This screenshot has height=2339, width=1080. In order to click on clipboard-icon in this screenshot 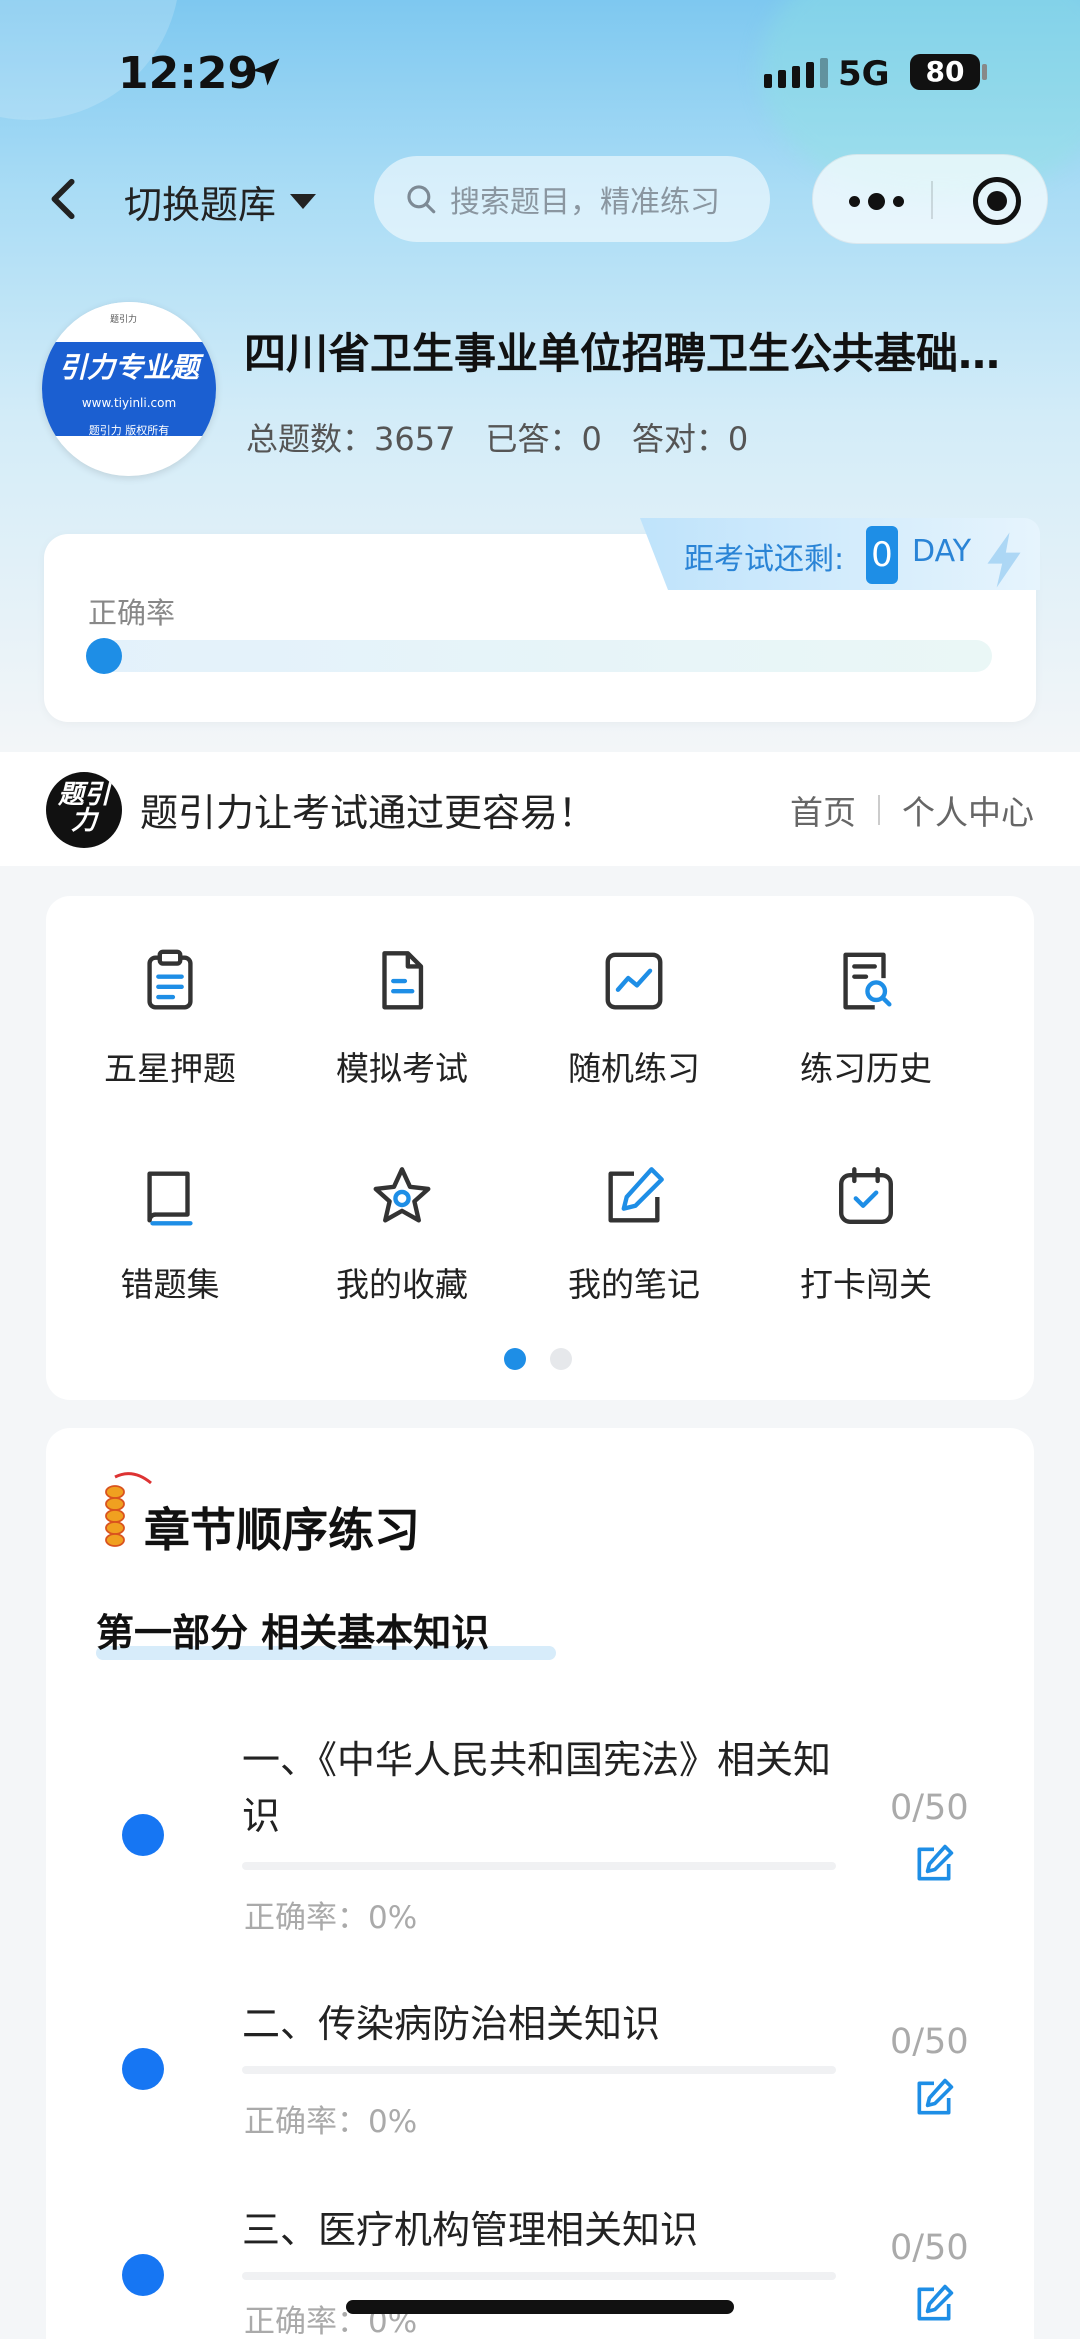, I will do `click(170, 979)`.